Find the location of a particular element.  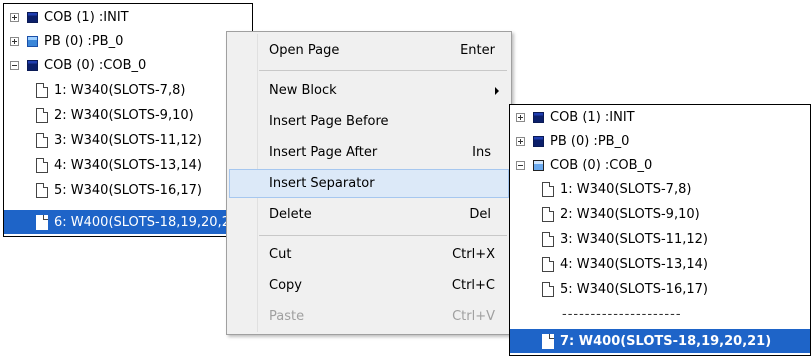

menu-item-shortcut: Ctrl+C is located at coordinates (473, 285).